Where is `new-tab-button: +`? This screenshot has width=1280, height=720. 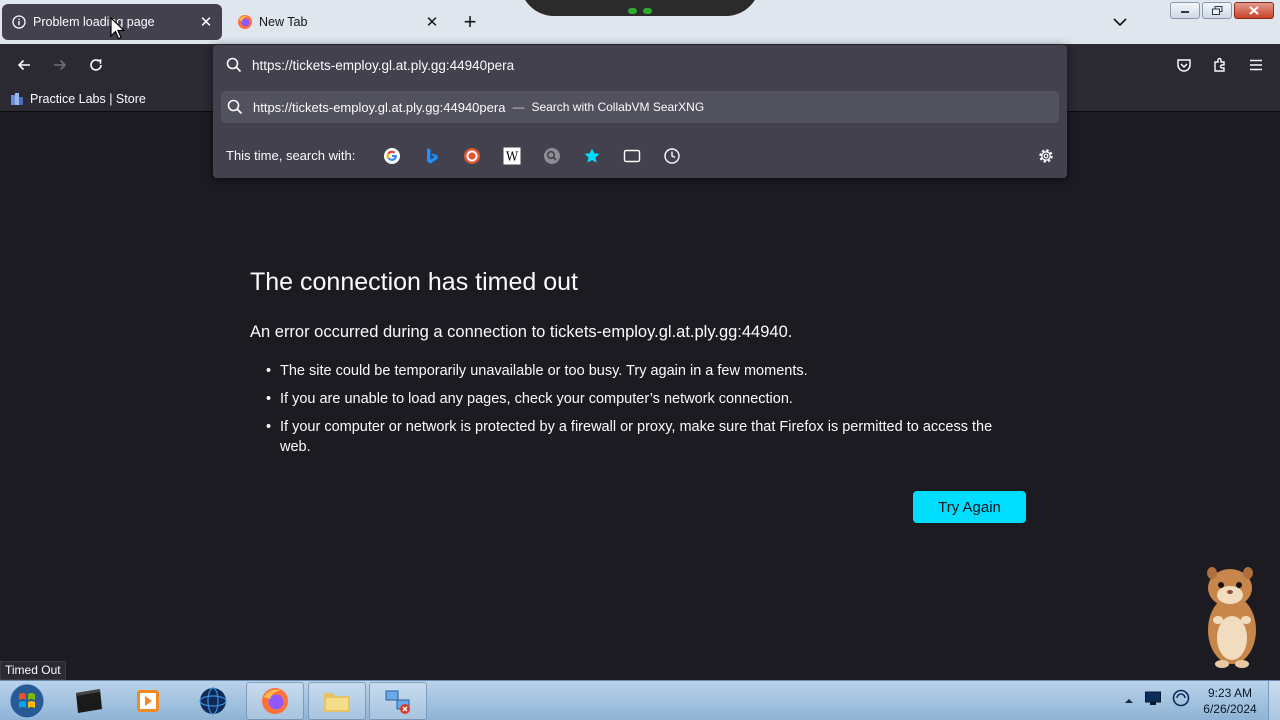
new-tab-button: + is located at coordinates (470, 22).